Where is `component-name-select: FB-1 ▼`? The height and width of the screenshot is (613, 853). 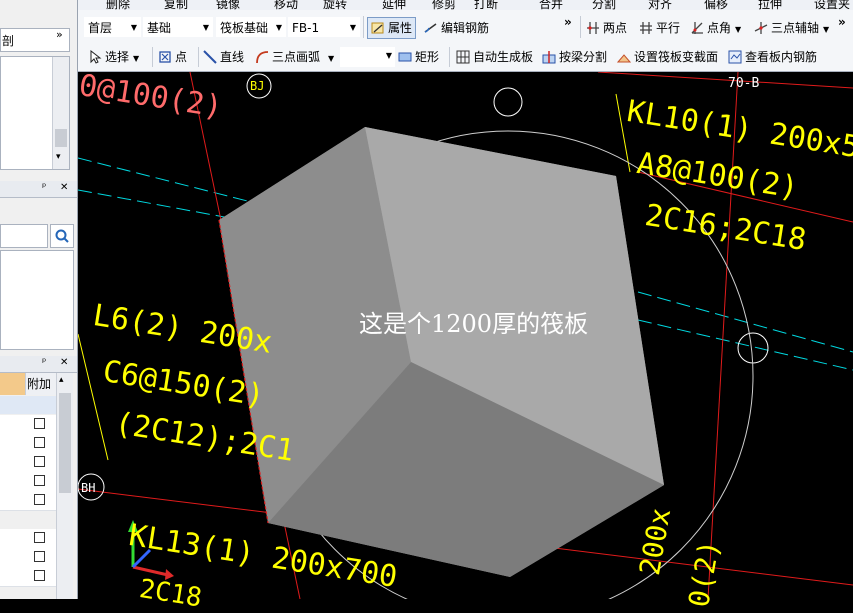
component-name-select: FB-1 ▼ is located at coordinates (324, 27).